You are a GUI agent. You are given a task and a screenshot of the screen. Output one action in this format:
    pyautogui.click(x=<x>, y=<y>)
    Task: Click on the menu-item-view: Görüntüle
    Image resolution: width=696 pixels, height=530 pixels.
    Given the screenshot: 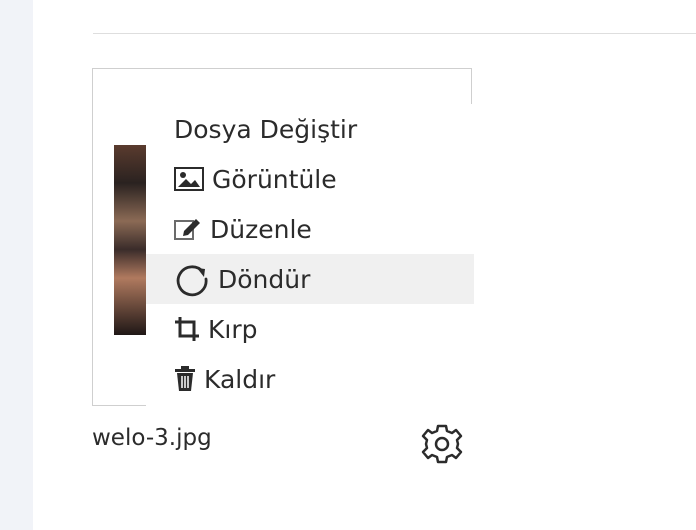 What is the action you would take?
    pyautogui.click(x=310, y=179)
    